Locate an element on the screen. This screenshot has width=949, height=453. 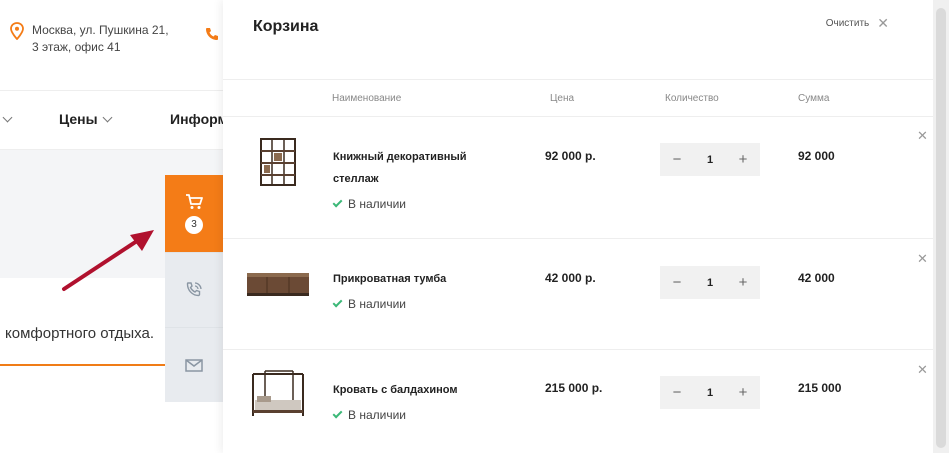
clear-cart-button: Очистить ✕ is located at coordinates (857, 23).